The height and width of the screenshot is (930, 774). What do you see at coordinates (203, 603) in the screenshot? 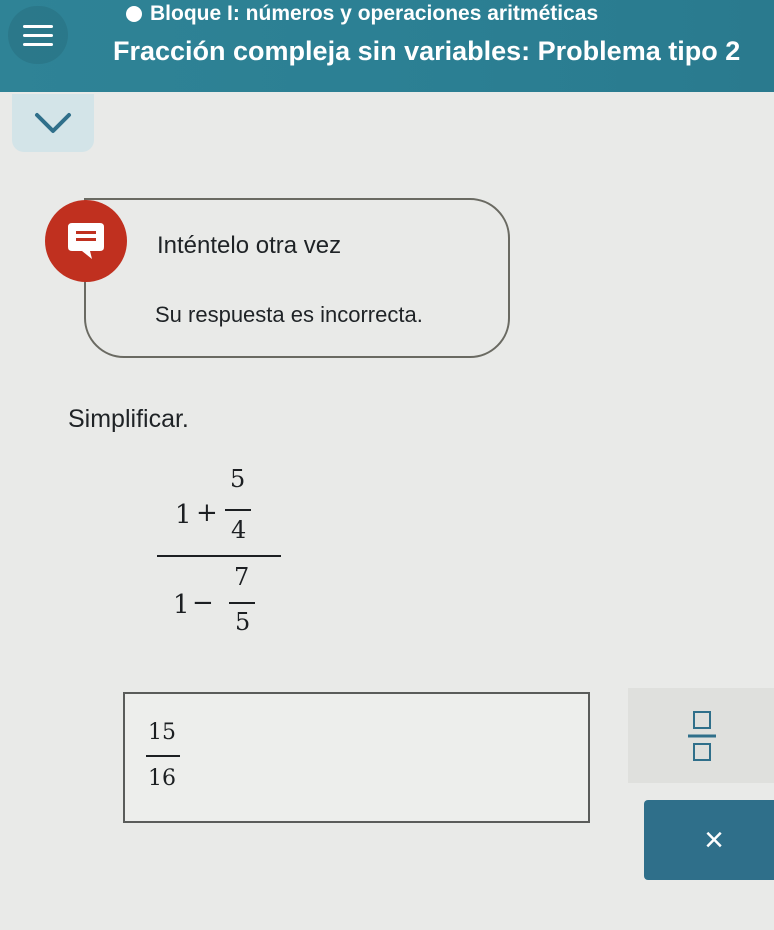
I see `denominator-operator: −` at bounding box center [203, 603].